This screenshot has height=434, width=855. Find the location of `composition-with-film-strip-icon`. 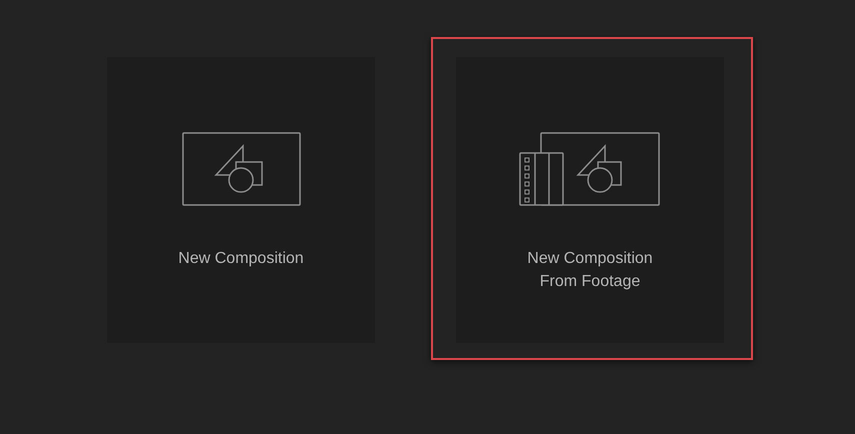

composition-with-film-strip-icon is located at coordinates (590, 169).